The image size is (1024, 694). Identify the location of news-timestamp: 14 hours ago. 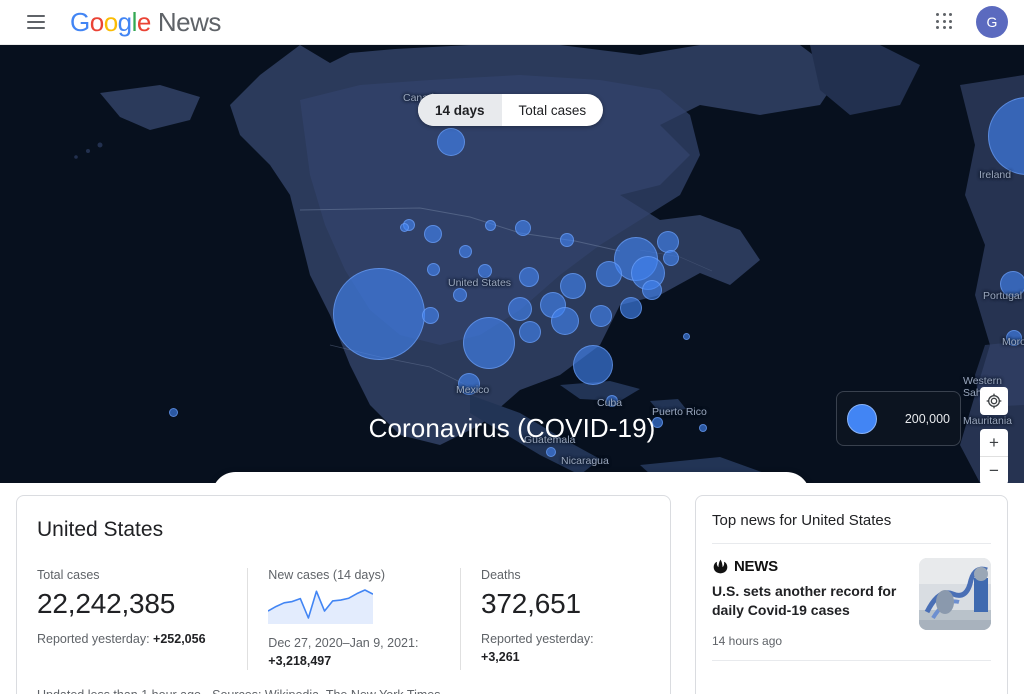
(747, 640).